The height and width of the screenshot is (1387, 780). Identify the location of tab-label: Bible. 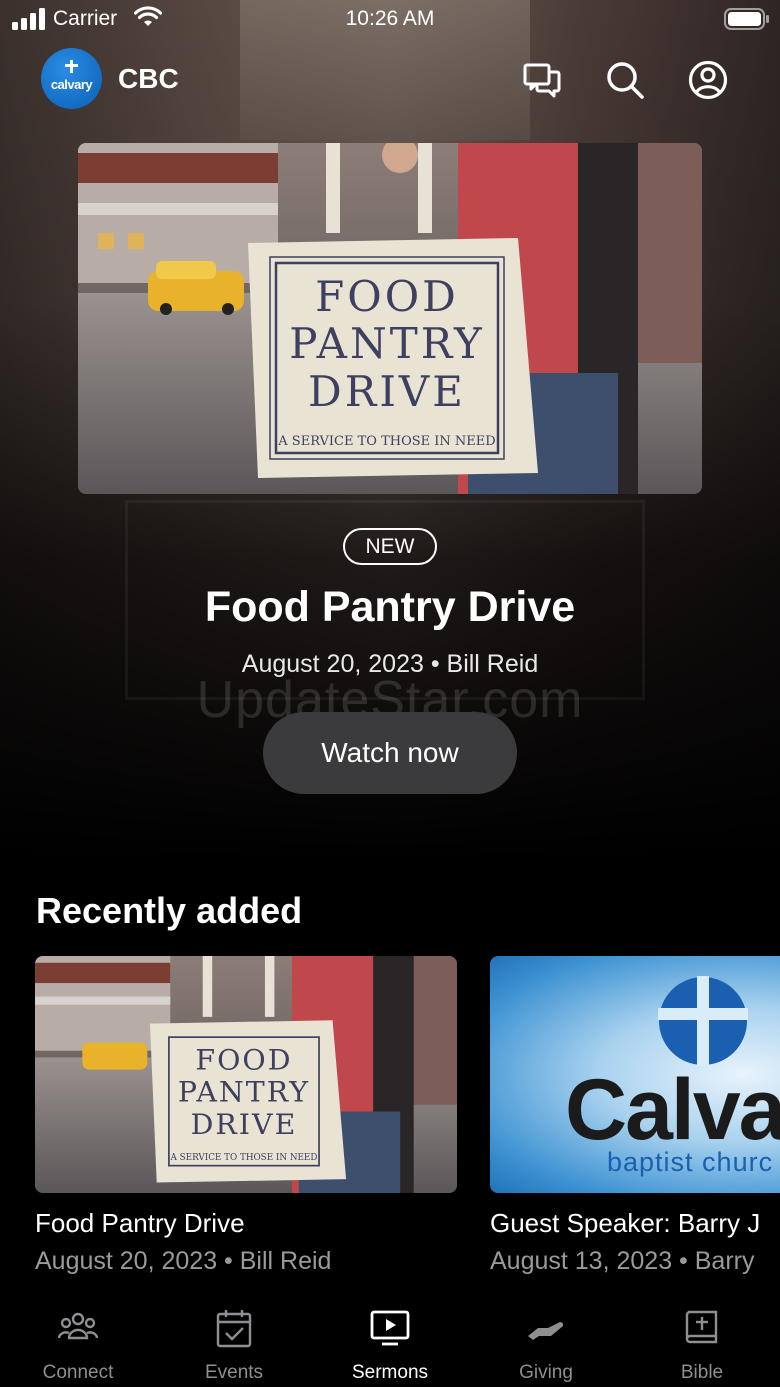
(702, 1372).